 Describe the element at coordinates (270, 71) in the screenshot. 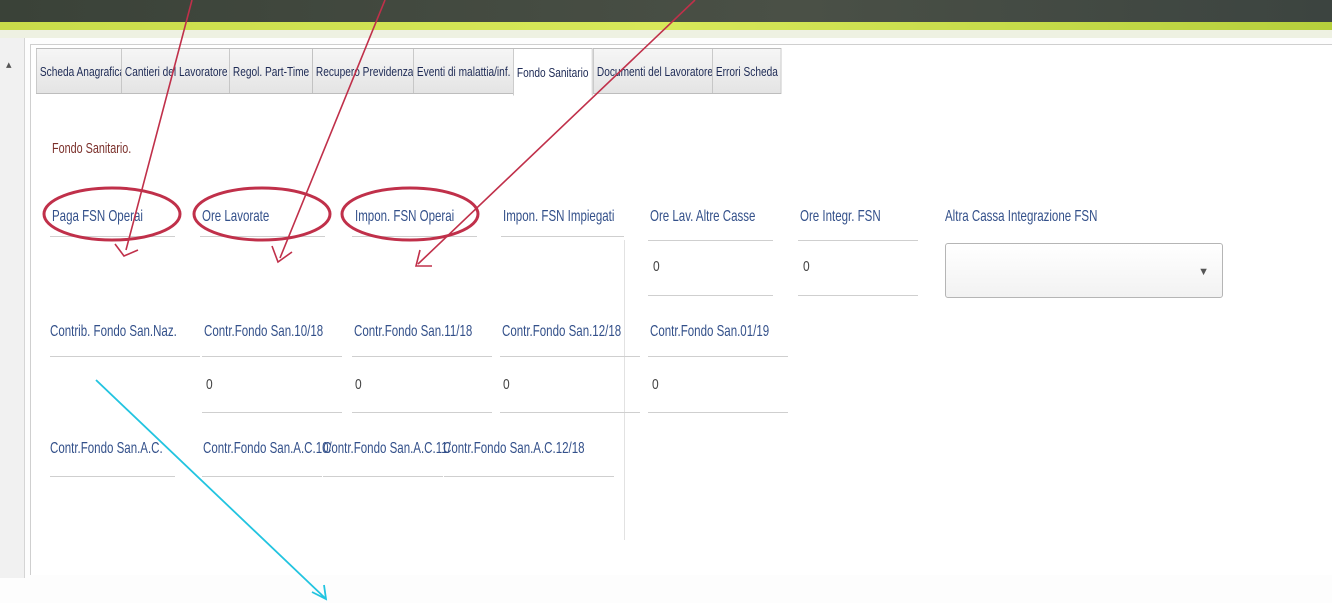

I see `tab-regol-part-time: Regol. Part-Time` at that location.